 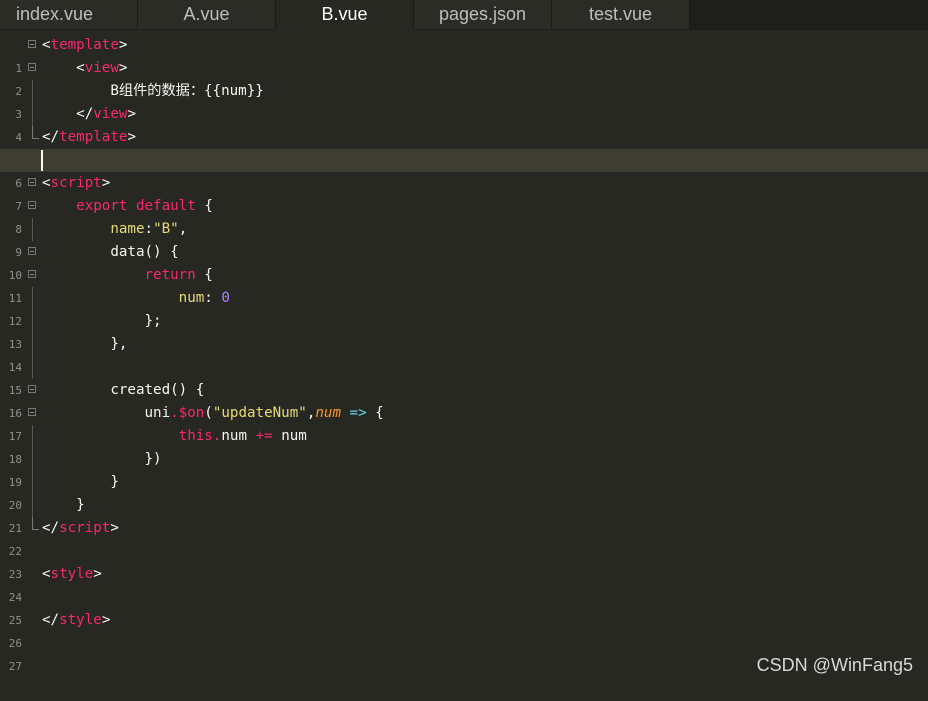 What do you see at coordinates (464, 491) in the screenshot?
I see `code-line: 20 }` at bounding box center [464, 491].